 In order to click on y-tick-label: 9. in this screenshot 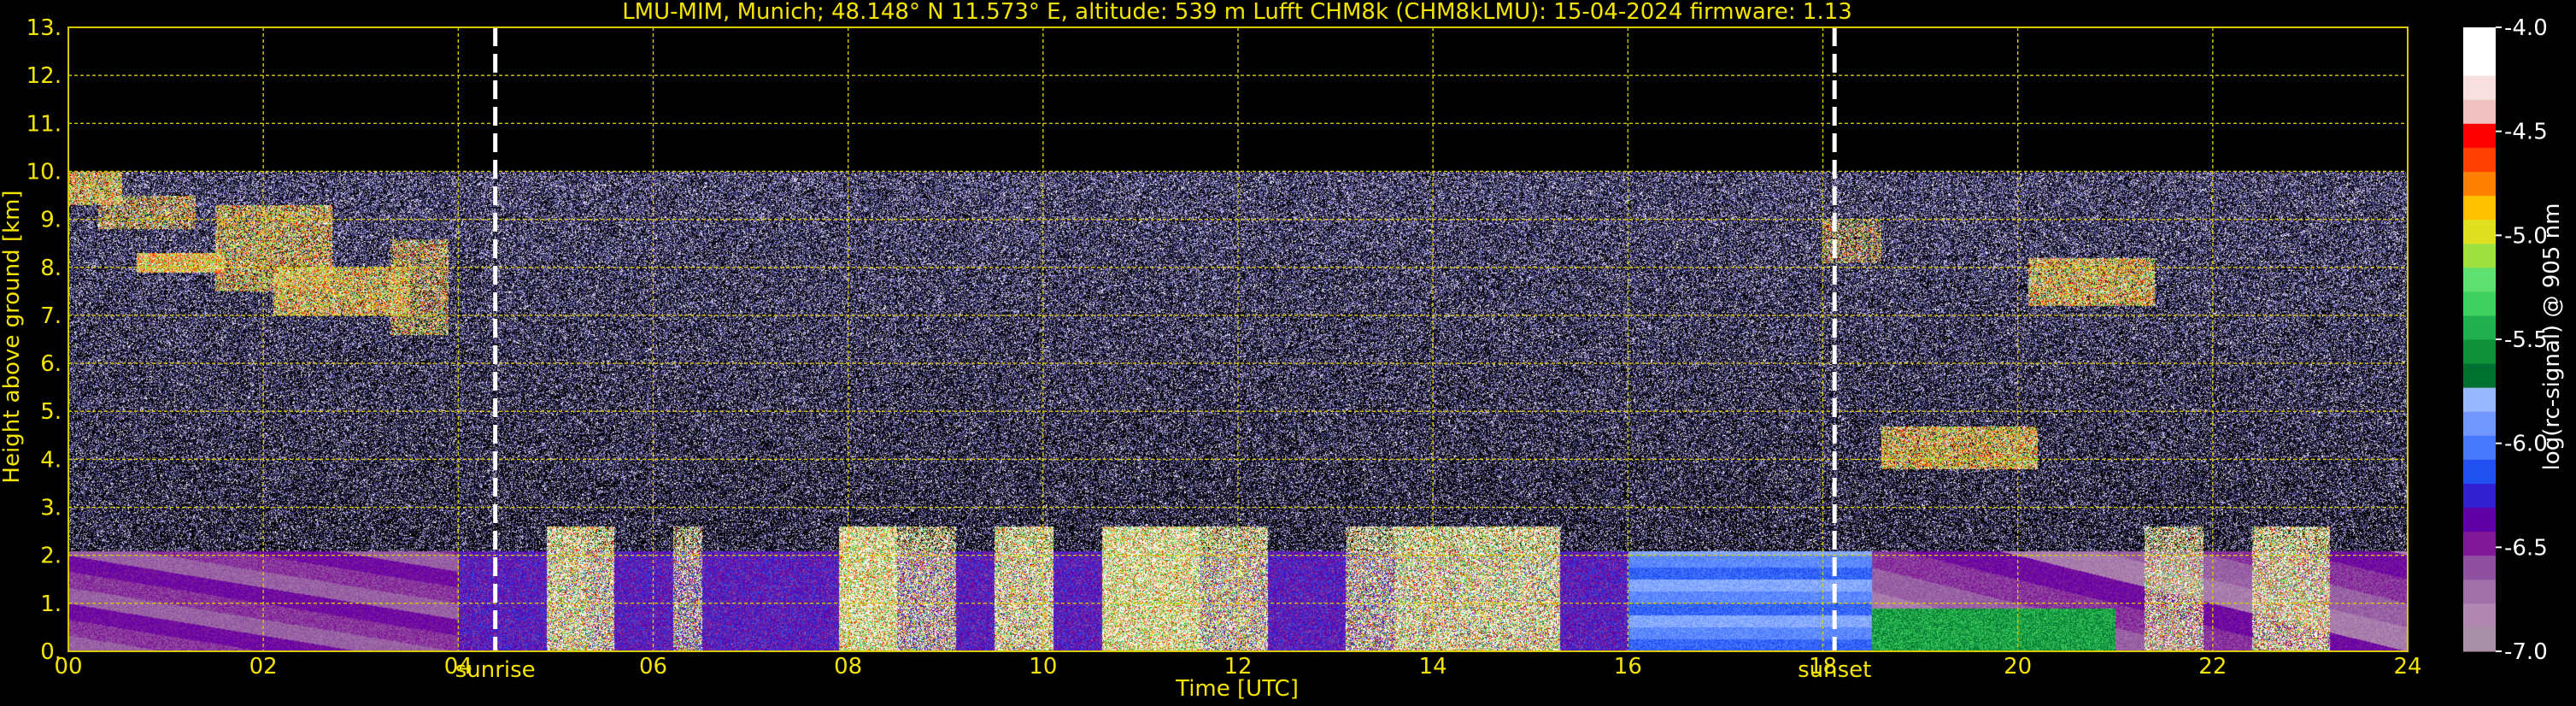, I will do `click(51, 220)`.